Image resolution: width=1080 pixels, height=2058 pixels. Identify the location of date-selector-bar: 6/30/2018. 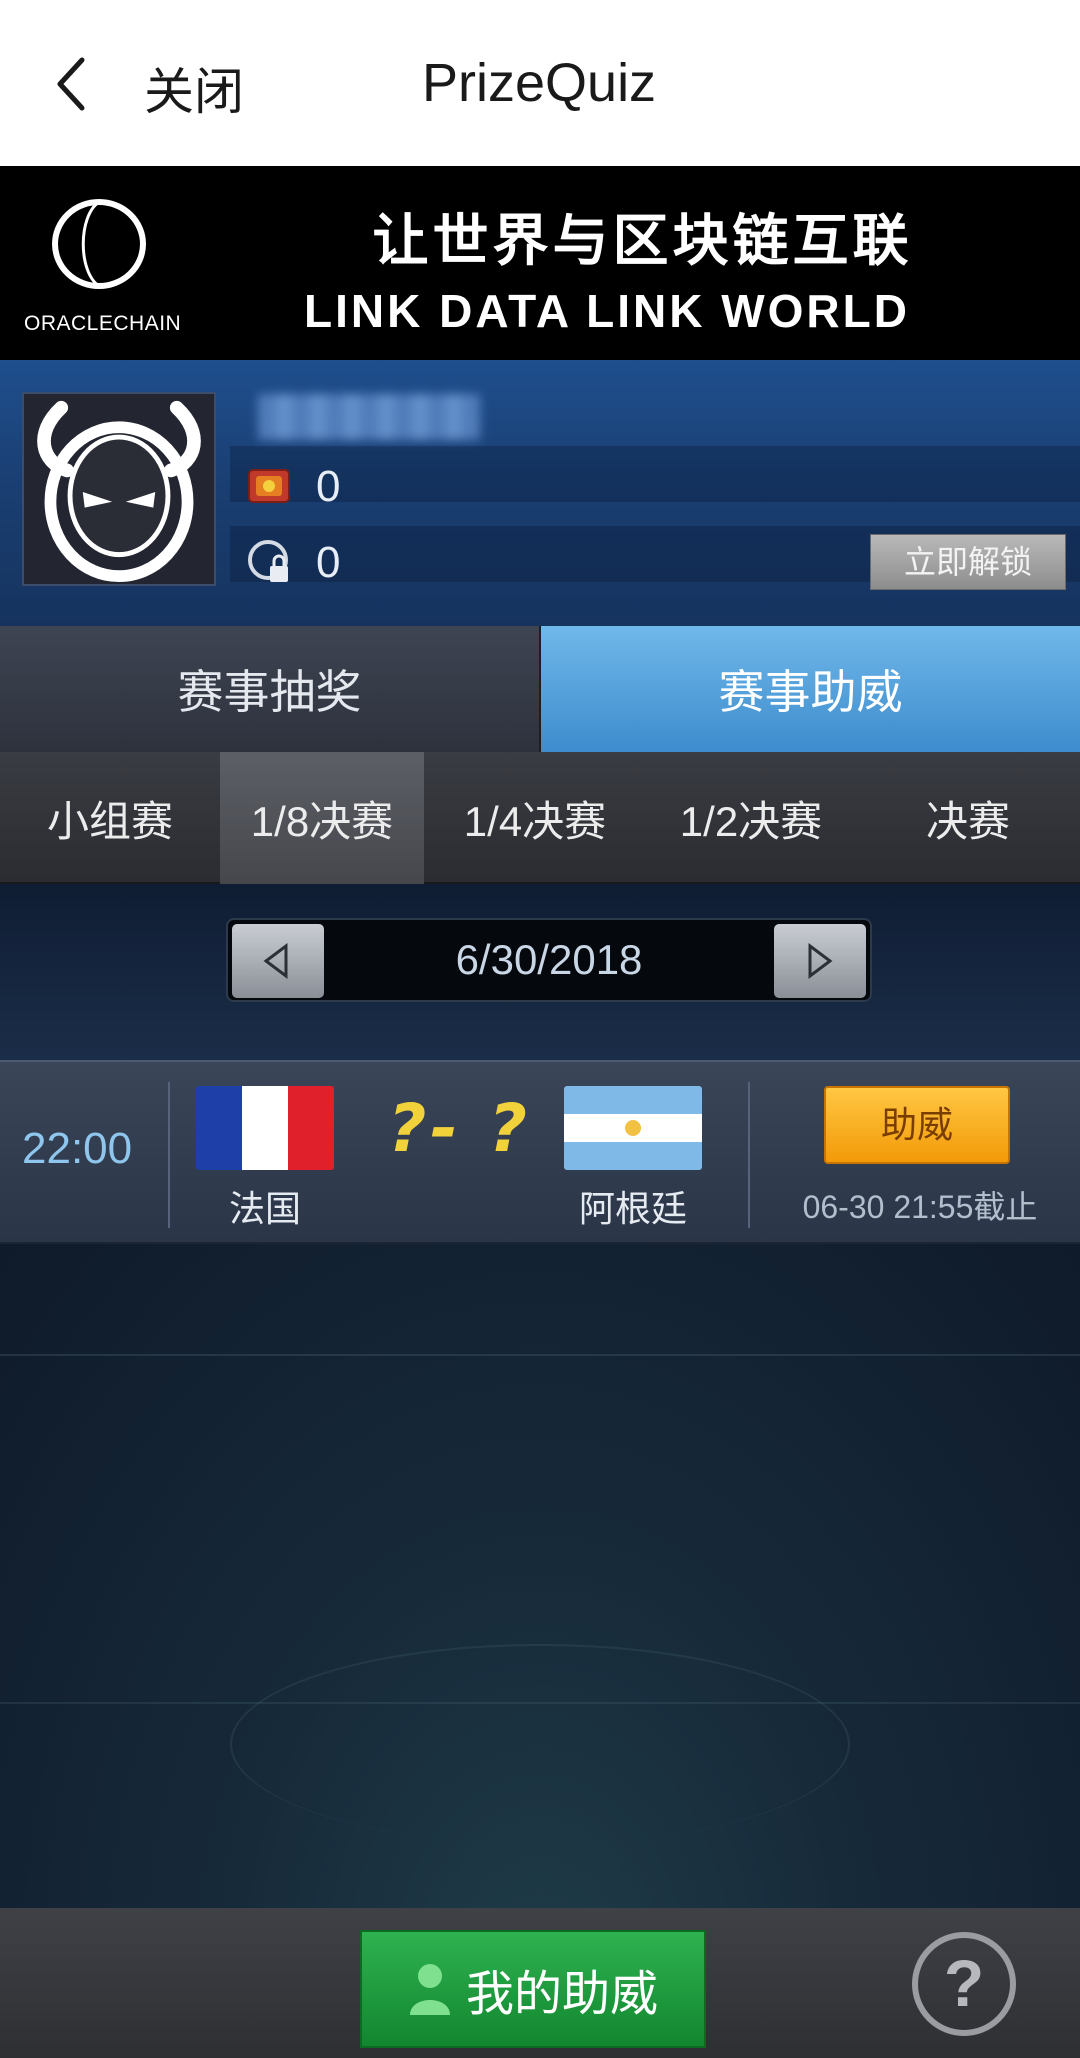
(540, 972).